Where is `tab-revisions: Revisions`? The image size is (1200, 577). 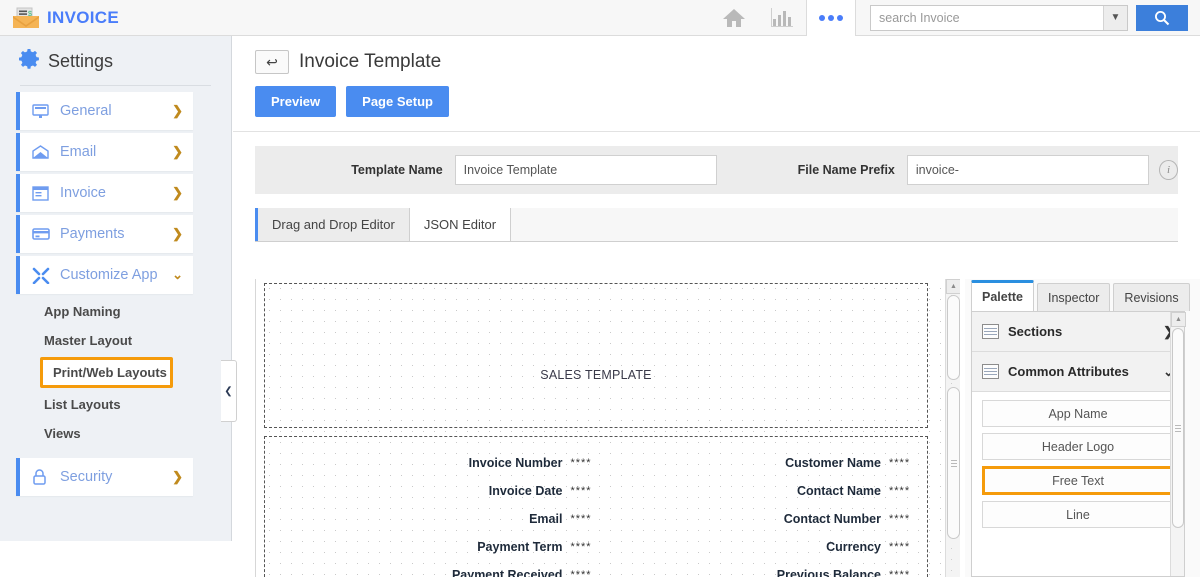 tab-revisions: Revisions is located at coordinates (1151, 297).